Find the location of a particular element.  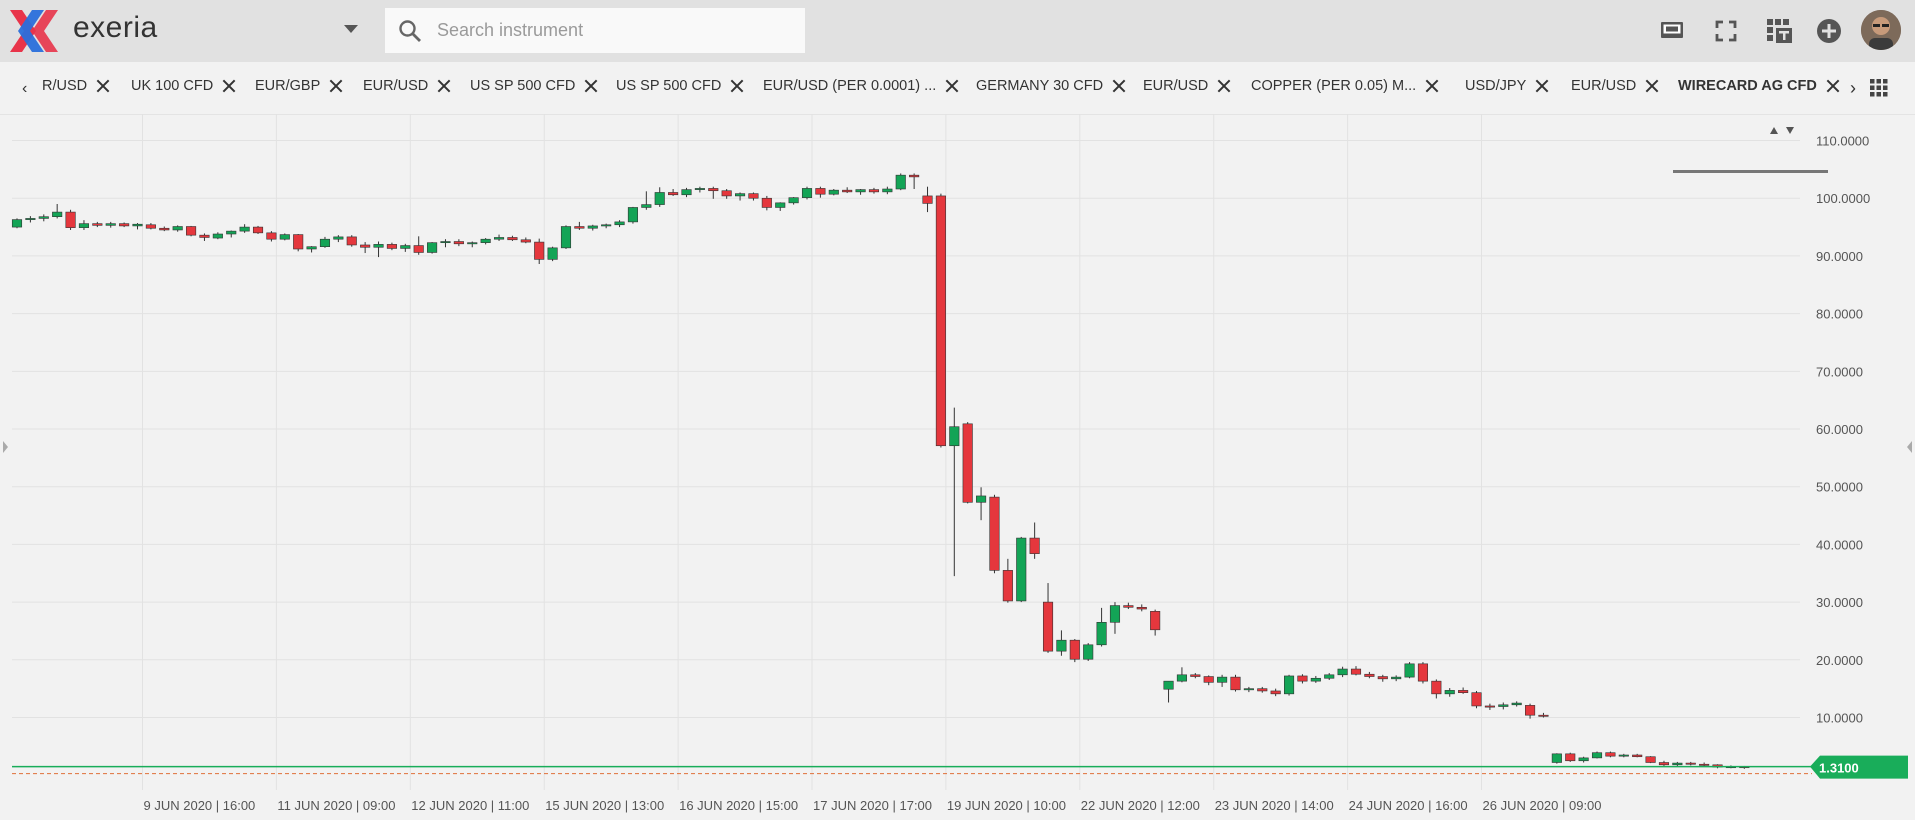

app-name: exeria is located at coordinates (115, 28).